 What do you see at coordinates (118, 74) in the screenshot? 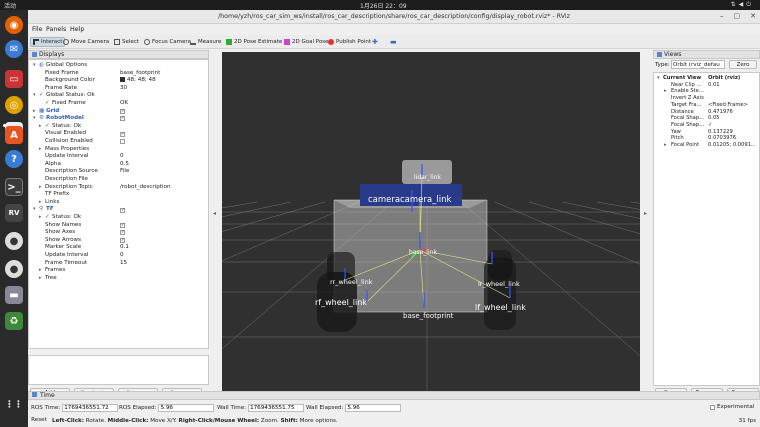
I see `display-row: Fixed Frame base_footprint` at bounding box center [118, 74].